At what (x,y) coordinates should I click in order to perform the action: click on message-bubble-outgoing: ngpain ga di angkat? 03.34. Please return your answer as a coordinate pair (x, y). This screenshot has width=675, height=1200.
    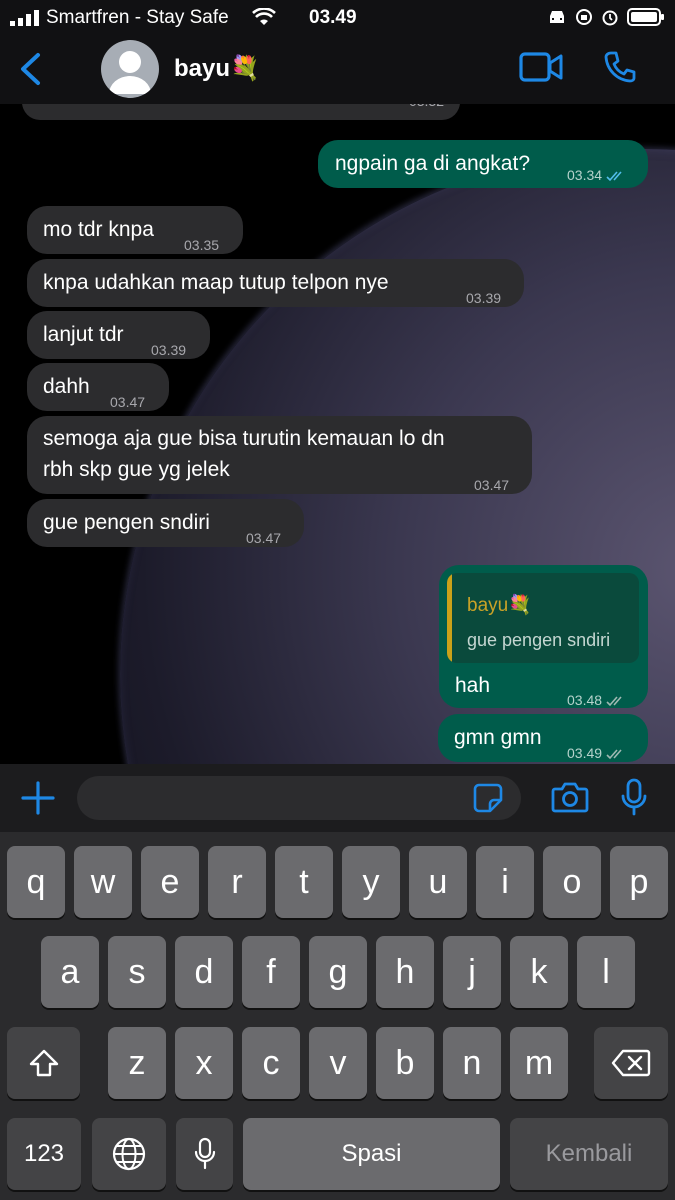
    Looking at the image, I should click on (483, 164).